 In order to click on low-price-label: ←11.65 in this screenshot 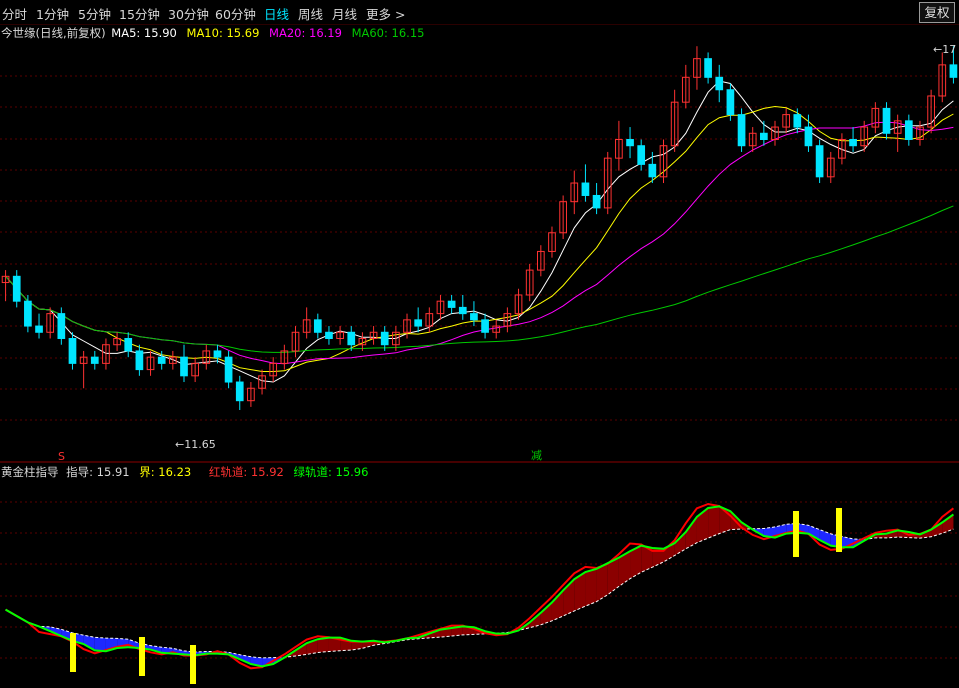, I will do `click(195, 444)`.